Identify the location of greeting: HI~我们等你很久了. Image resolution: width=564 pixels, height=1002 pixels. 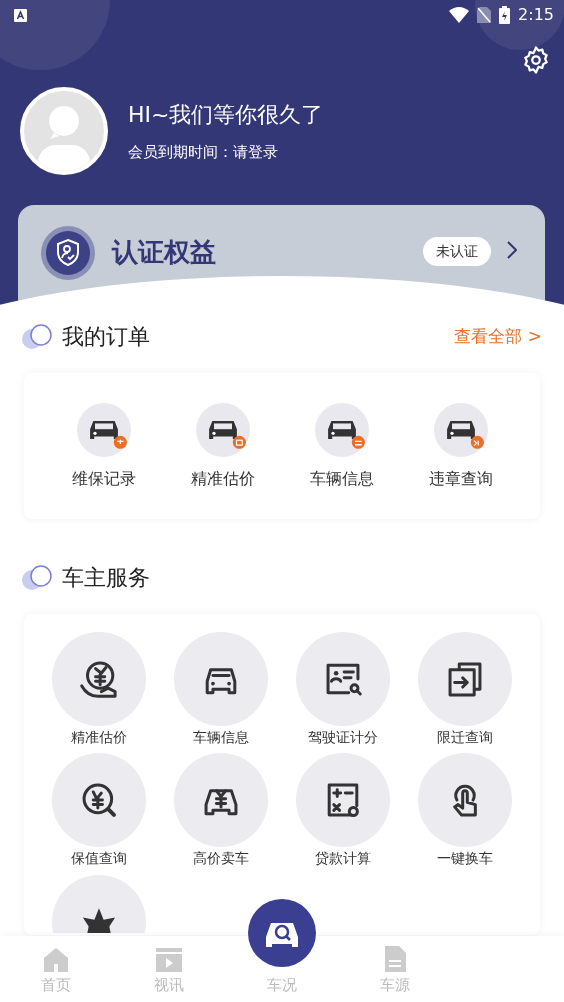
(226, 115).